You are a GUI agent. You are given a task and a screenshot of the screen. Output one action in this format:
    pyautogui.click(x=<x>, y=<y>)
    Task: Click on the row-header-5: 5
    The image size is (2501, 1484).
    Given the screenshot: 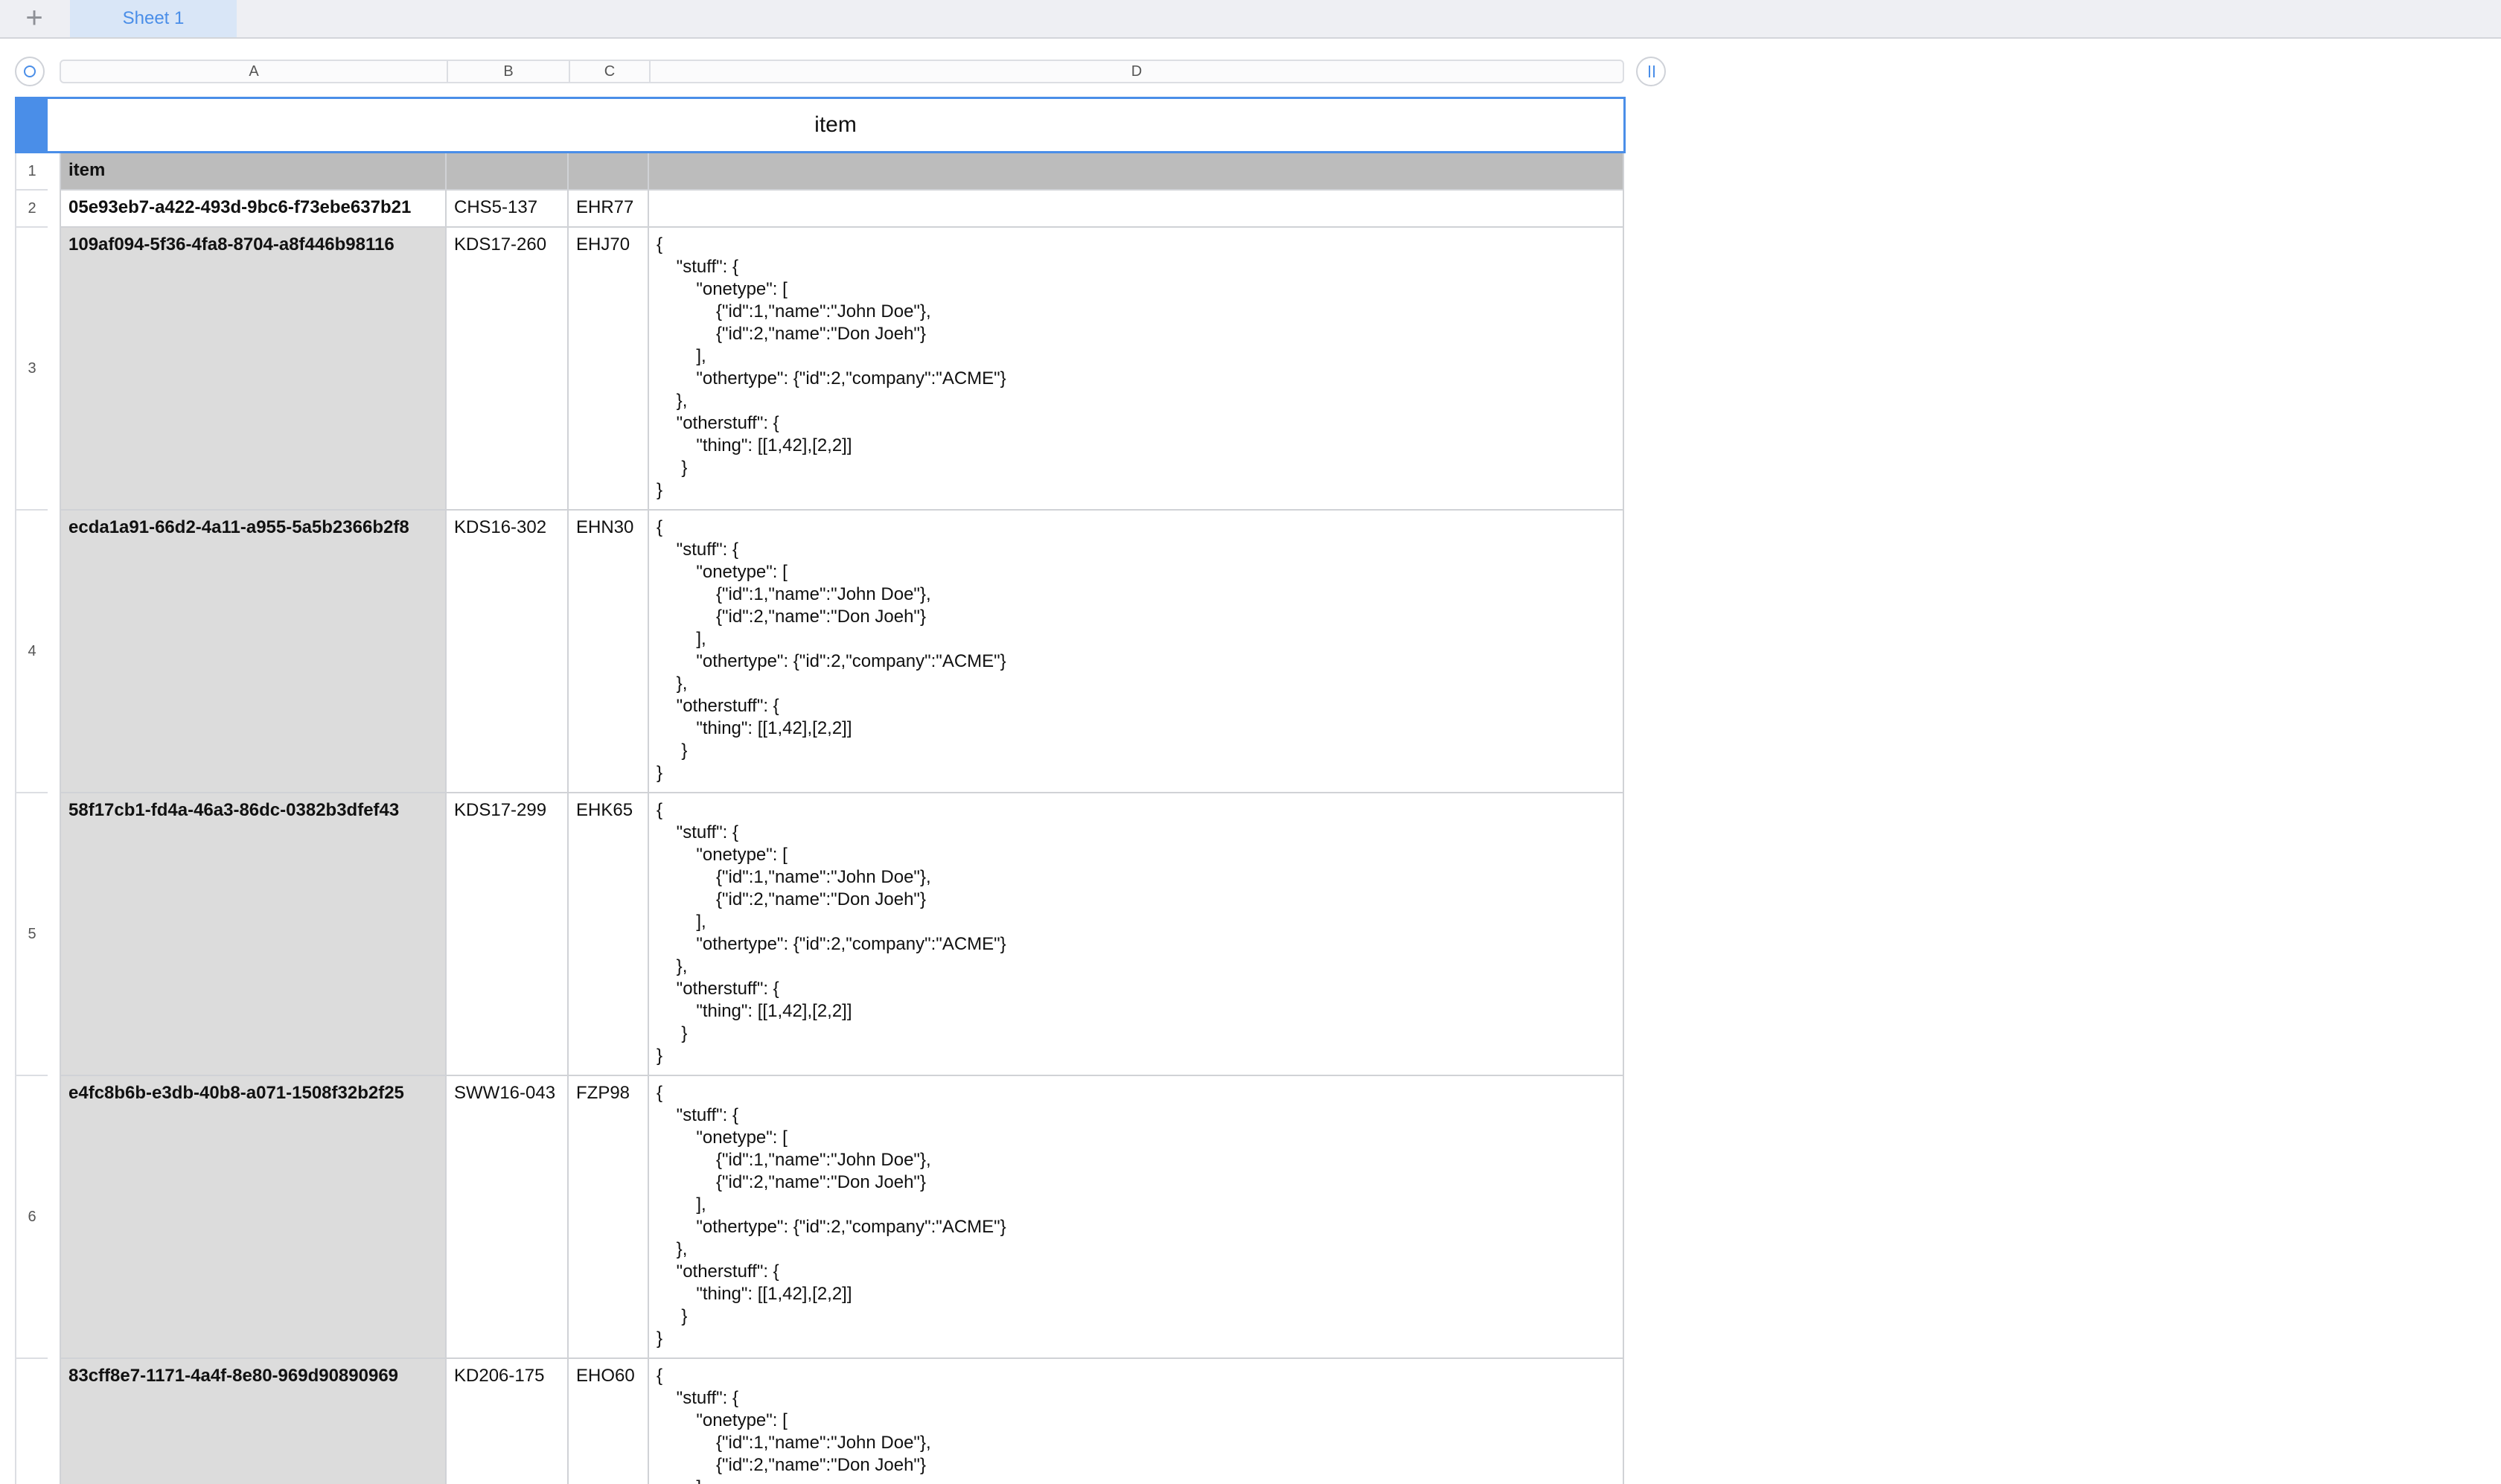 What is the action you would take?
    pyautogui.click(x=31, y=934)
    